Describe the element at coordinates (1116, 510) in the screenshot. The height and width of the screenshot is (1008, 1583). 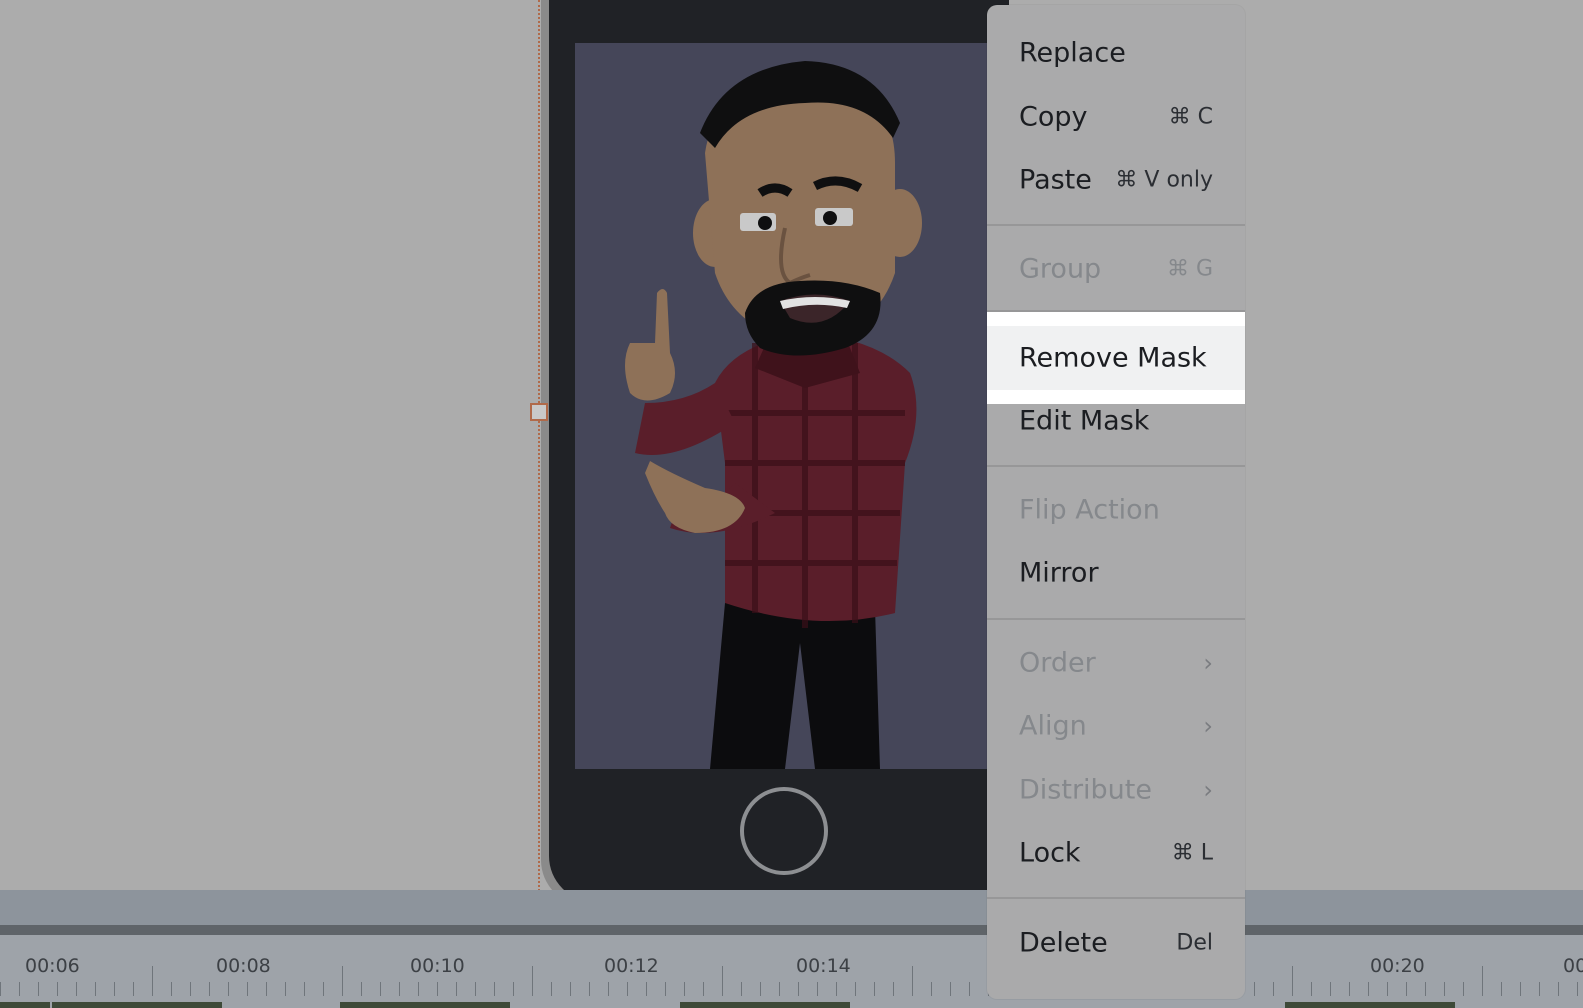
I see `menu-item-flip-action: Flip Action` at that location.